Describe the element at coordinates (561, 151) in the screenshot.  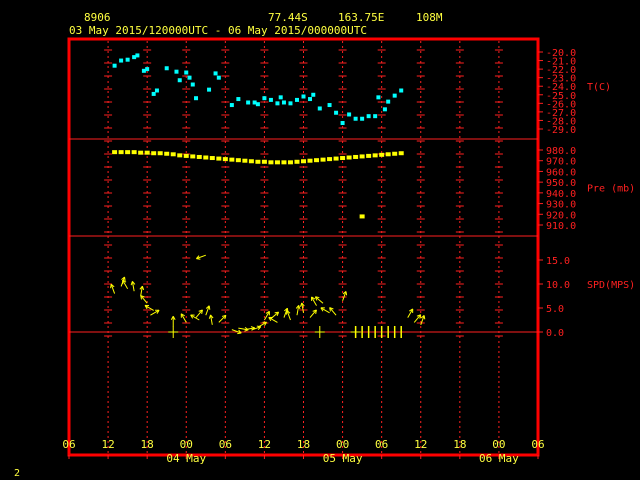
I see `y-tick-label: 980.0` at that location.